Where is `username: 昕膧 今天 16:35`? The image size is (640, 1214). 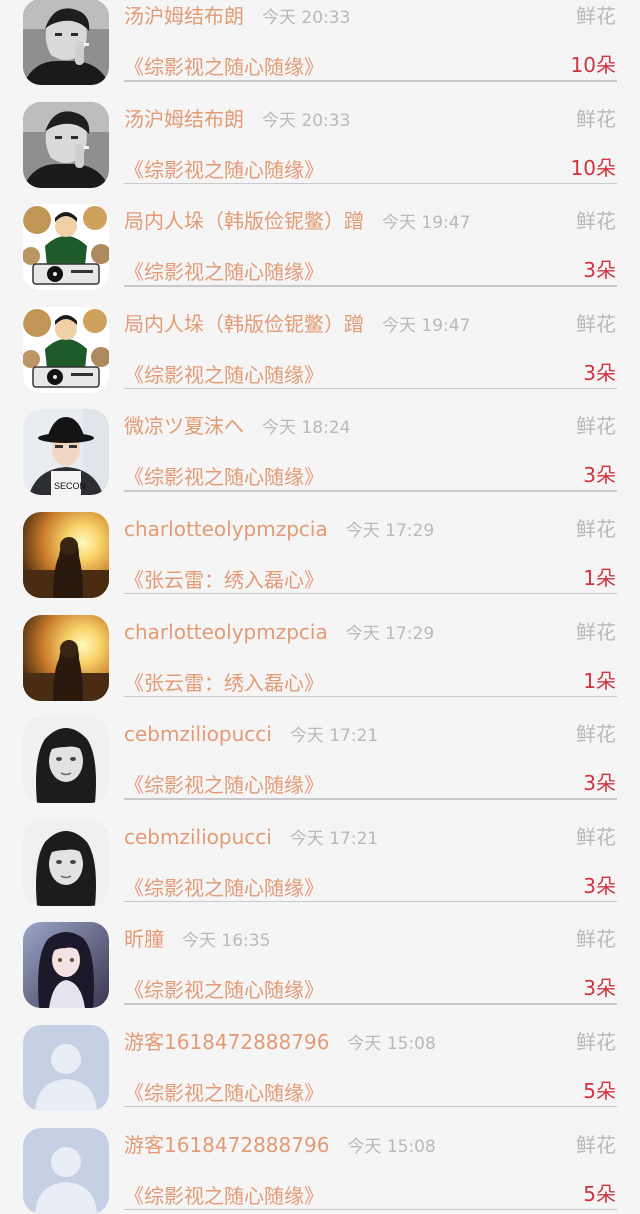 username: 昕膧 今天 16:35 is located at coordinates (197, 940).